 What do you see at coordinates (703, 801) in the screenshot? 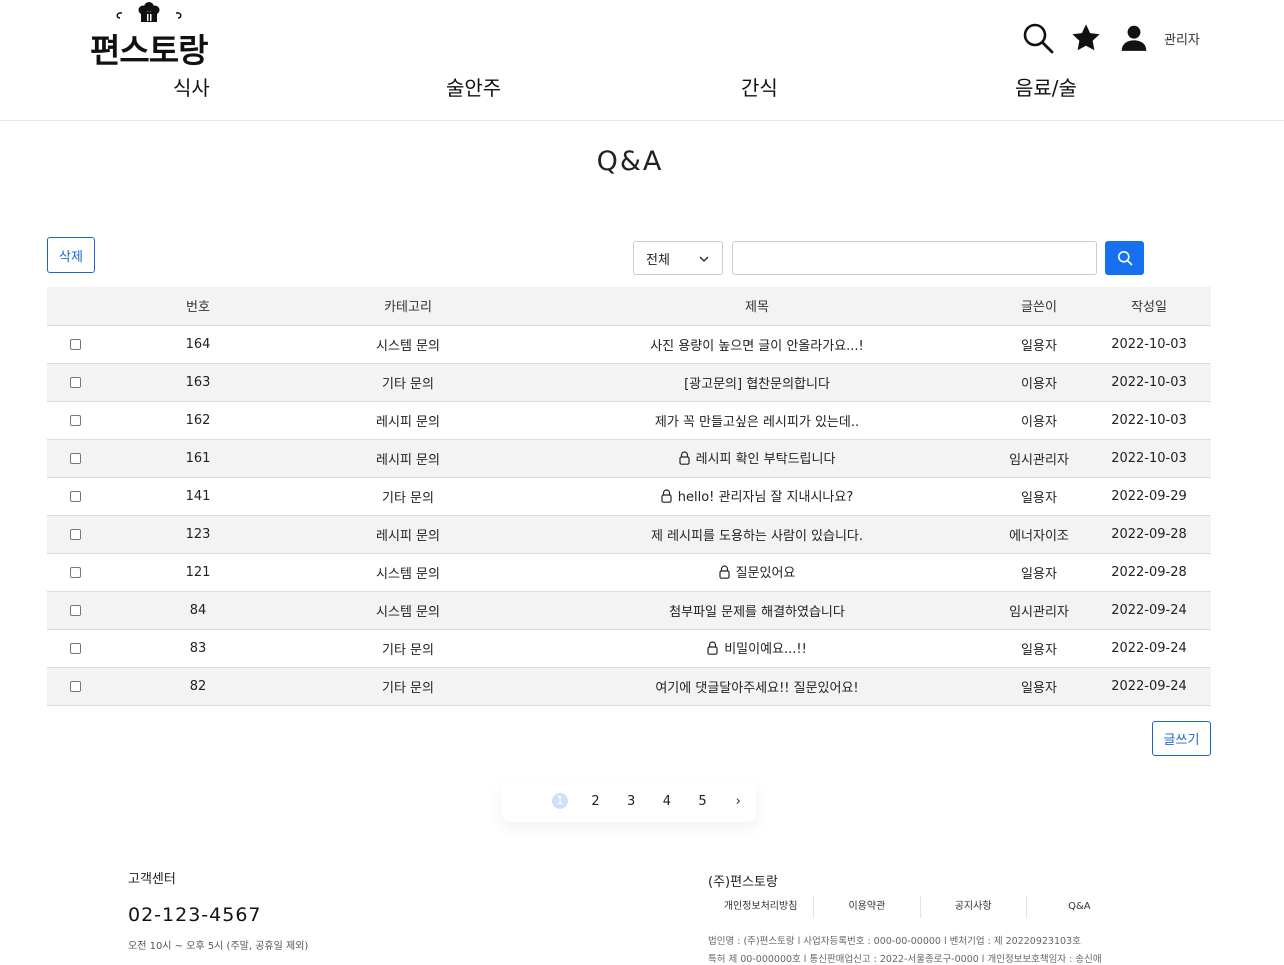
I see `page-link: 5` at bounding box center [703, 801].